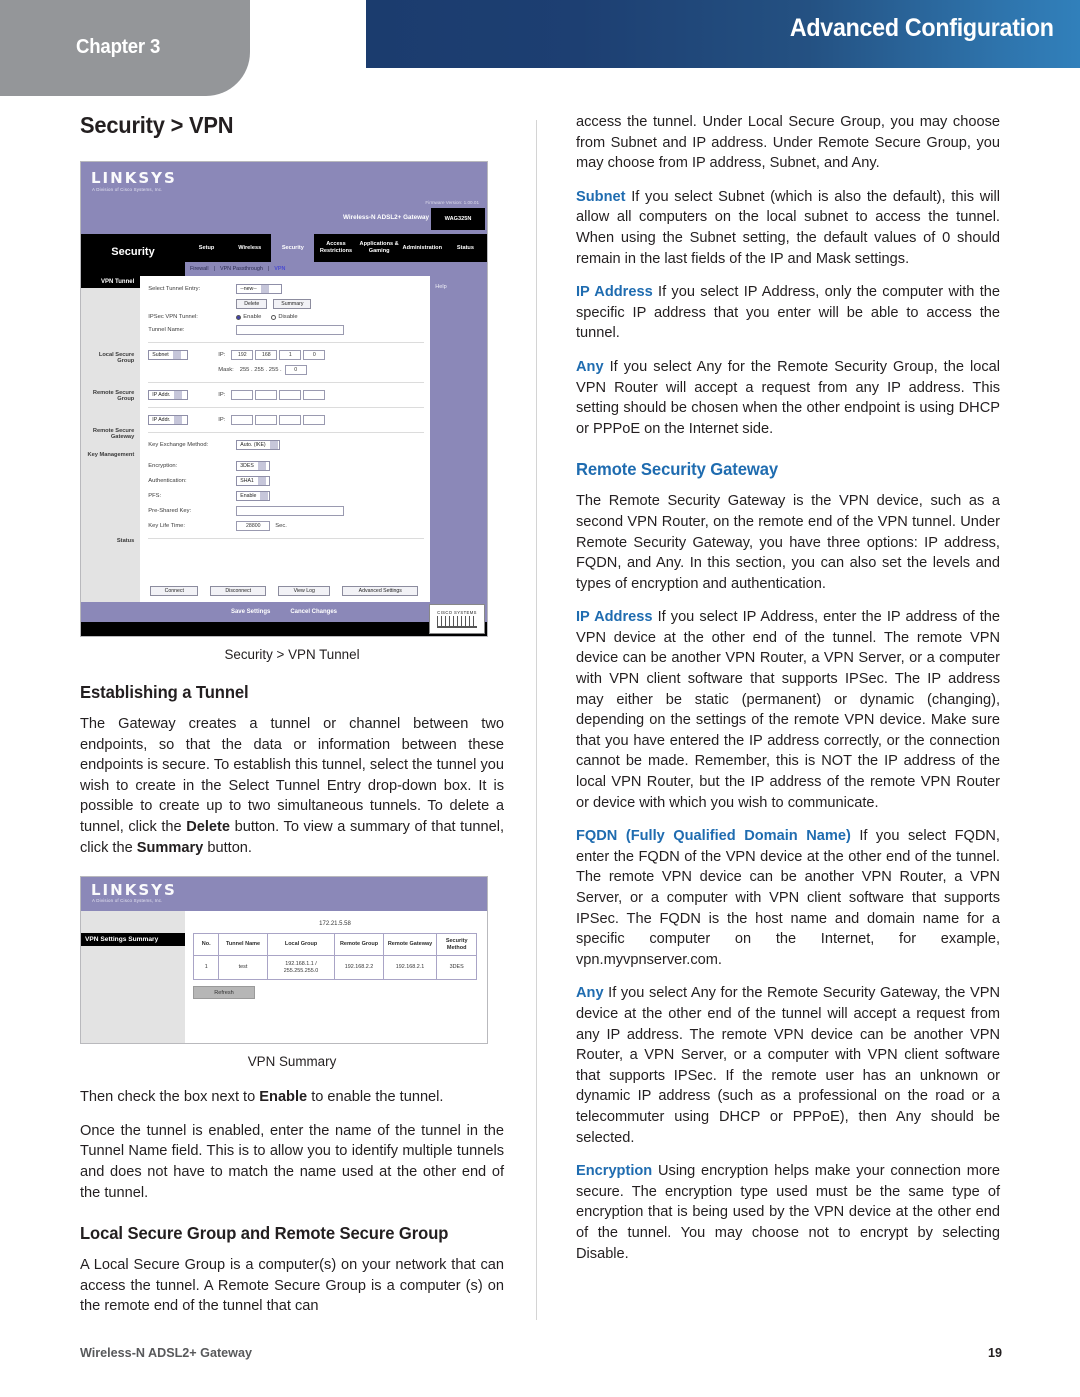  What do you see at coordinates (242, 355) in the screenshot?
I see `local-ip-octet-1: 192` at bounding box center [242, 355].